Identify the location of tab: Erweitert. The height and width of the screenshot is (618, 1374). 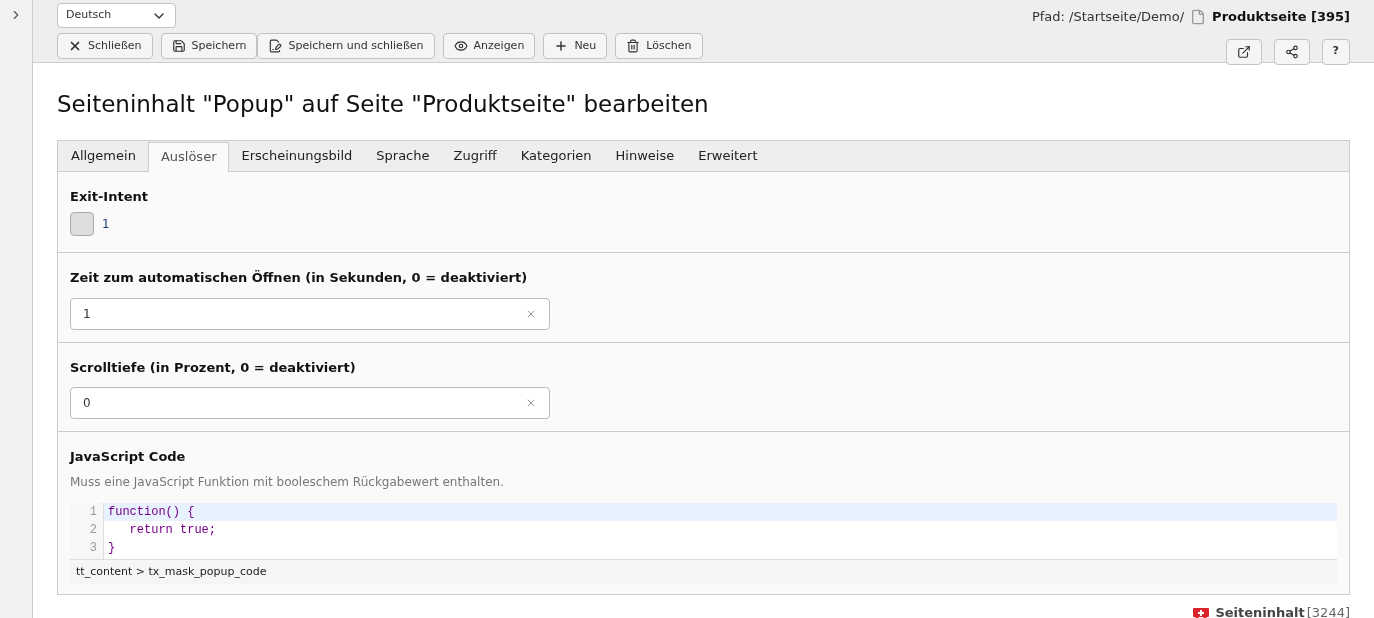
(728, 155).